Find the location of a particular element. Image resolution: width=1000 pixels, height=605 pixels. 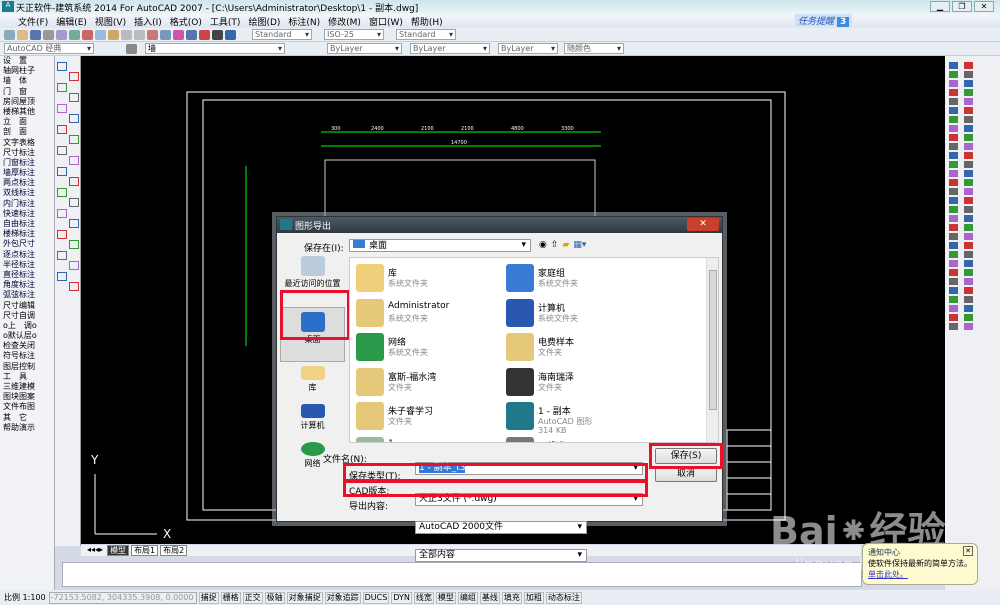

tab-model: 模型 is located at coordinates (118, 550).